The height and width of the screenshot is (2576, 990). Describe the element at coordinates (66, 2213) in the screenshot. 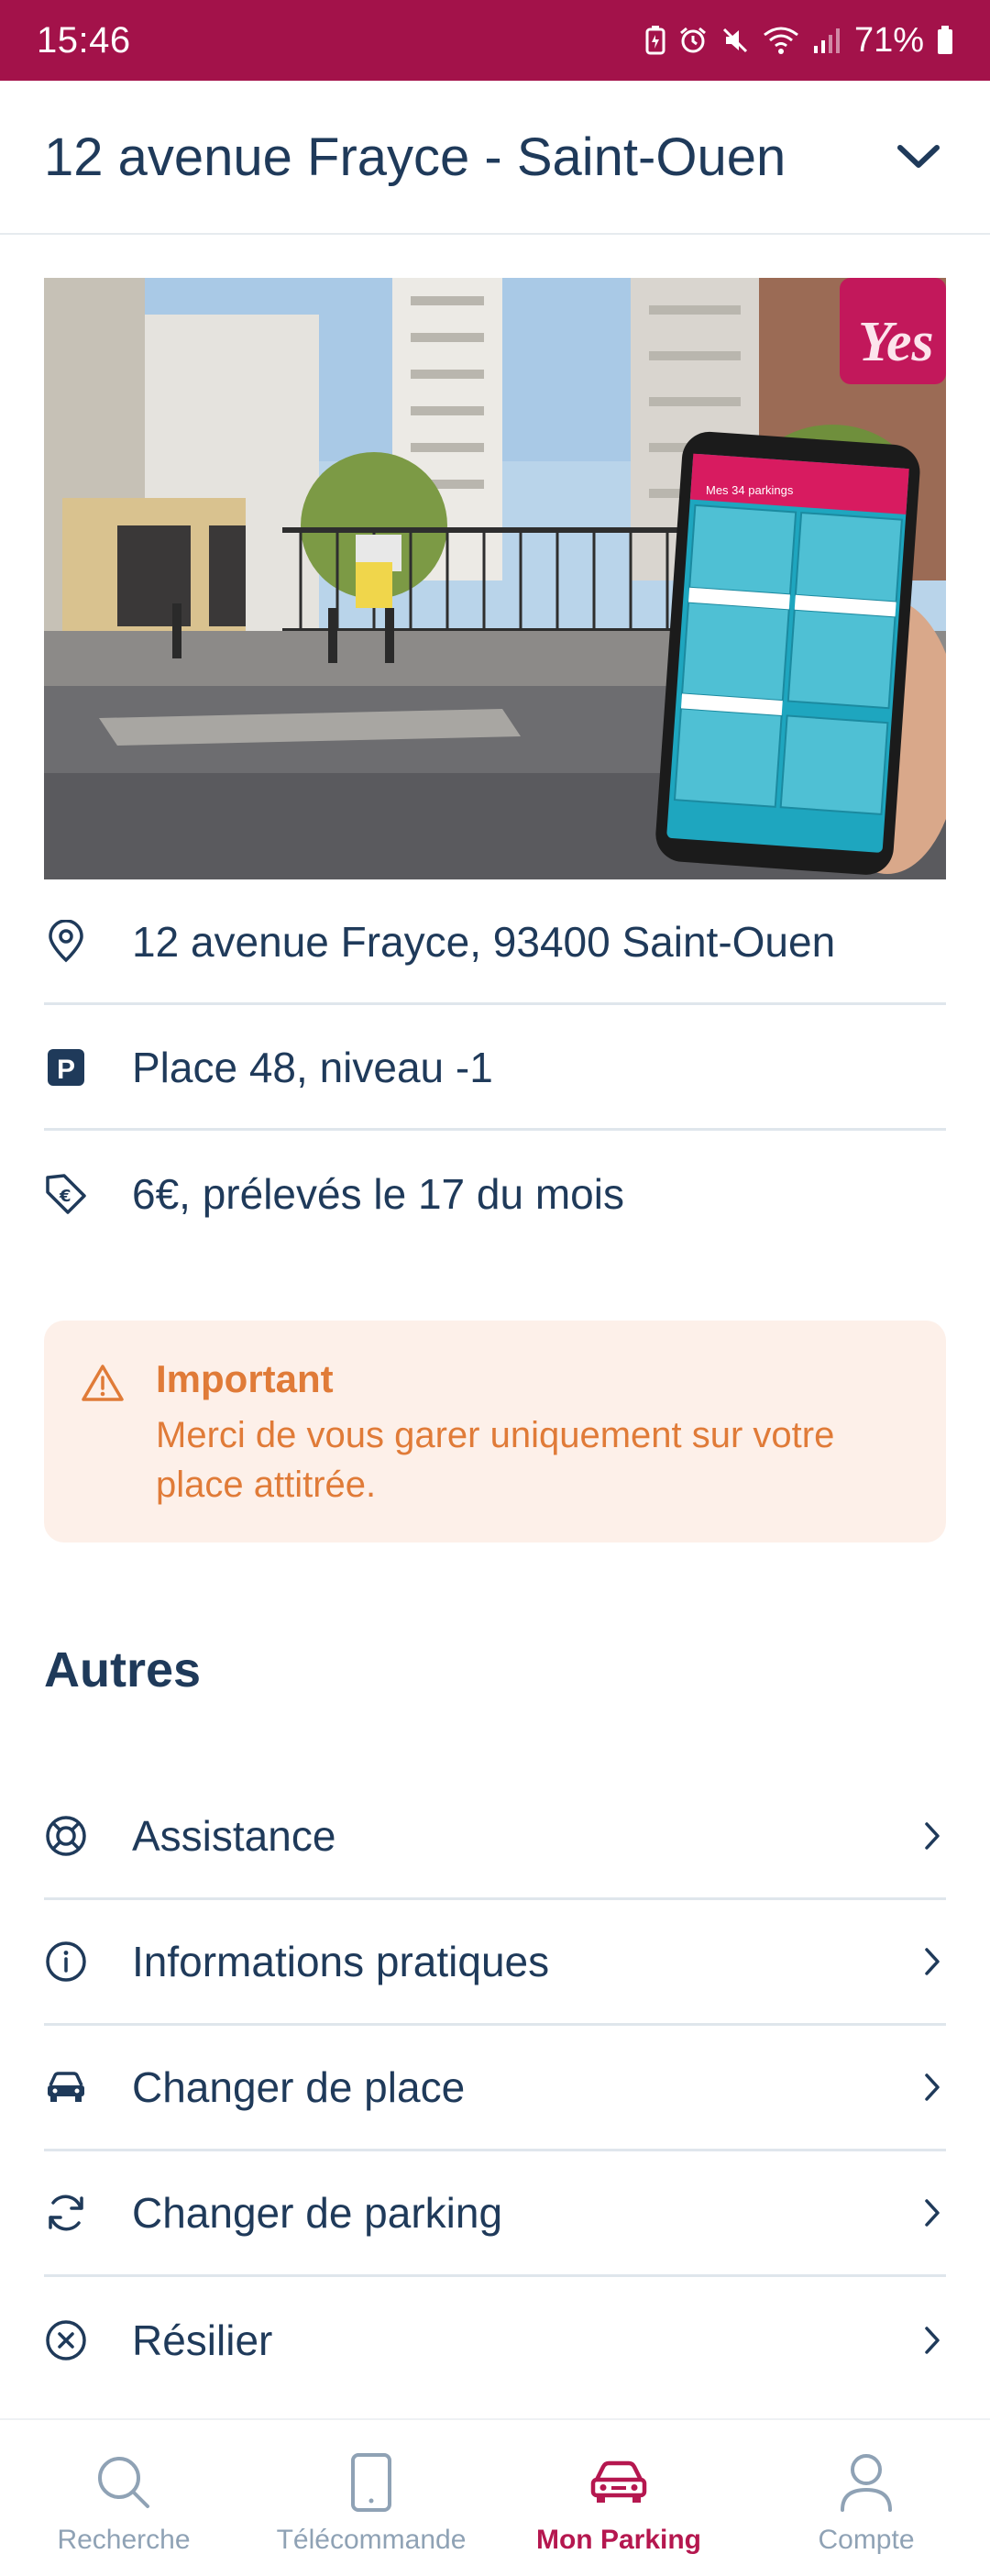

I see `refresh-icon` at that location.